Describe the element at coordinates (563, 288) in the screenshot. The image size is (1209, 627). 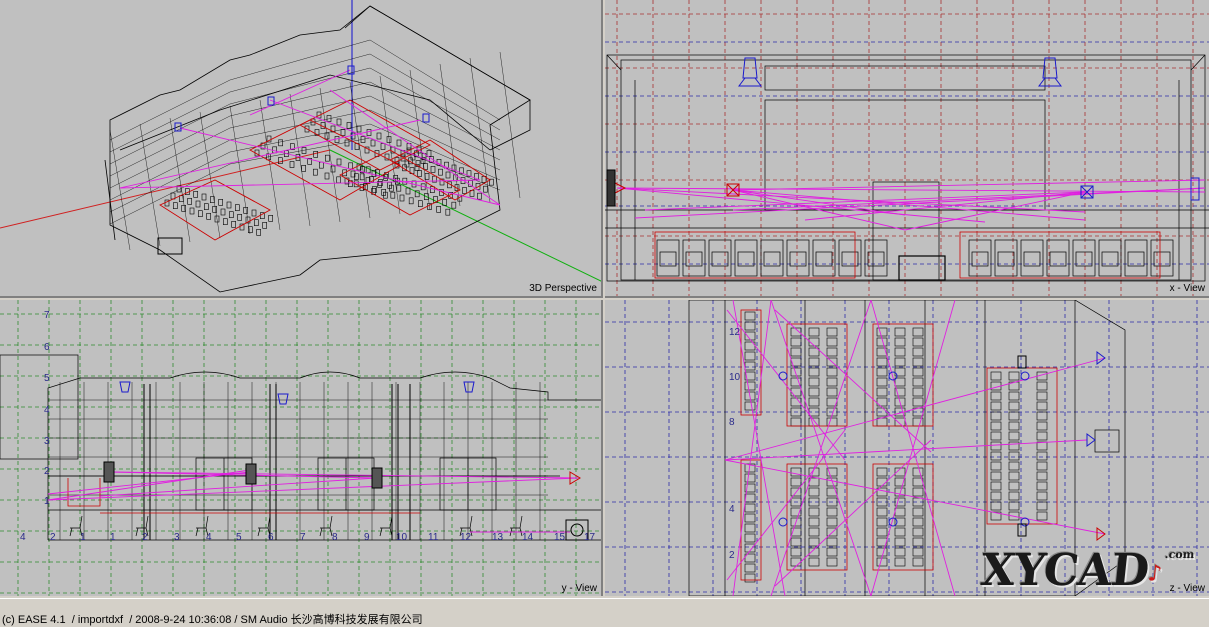
I see `perspective-view-label: 3D Perspective` at that location.